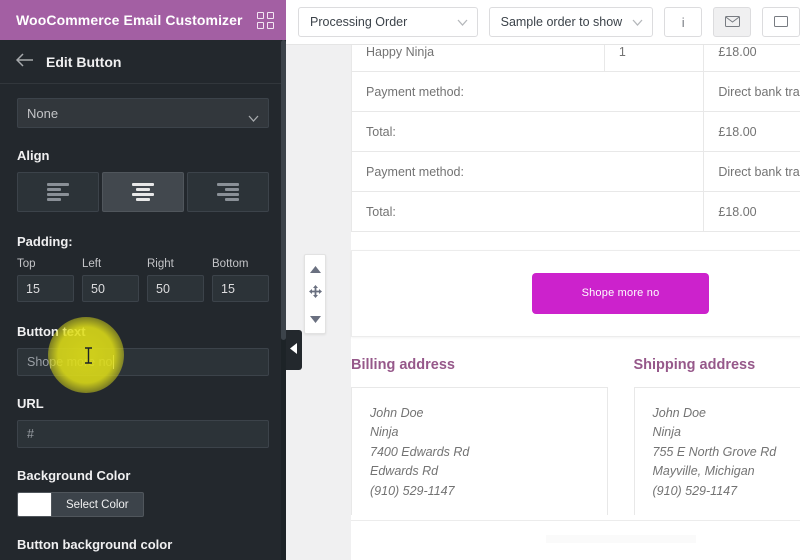 The image size is (800, 560). I want to click on preview-toolbar: Processing Order Sample order to show i, so click(543, 22).